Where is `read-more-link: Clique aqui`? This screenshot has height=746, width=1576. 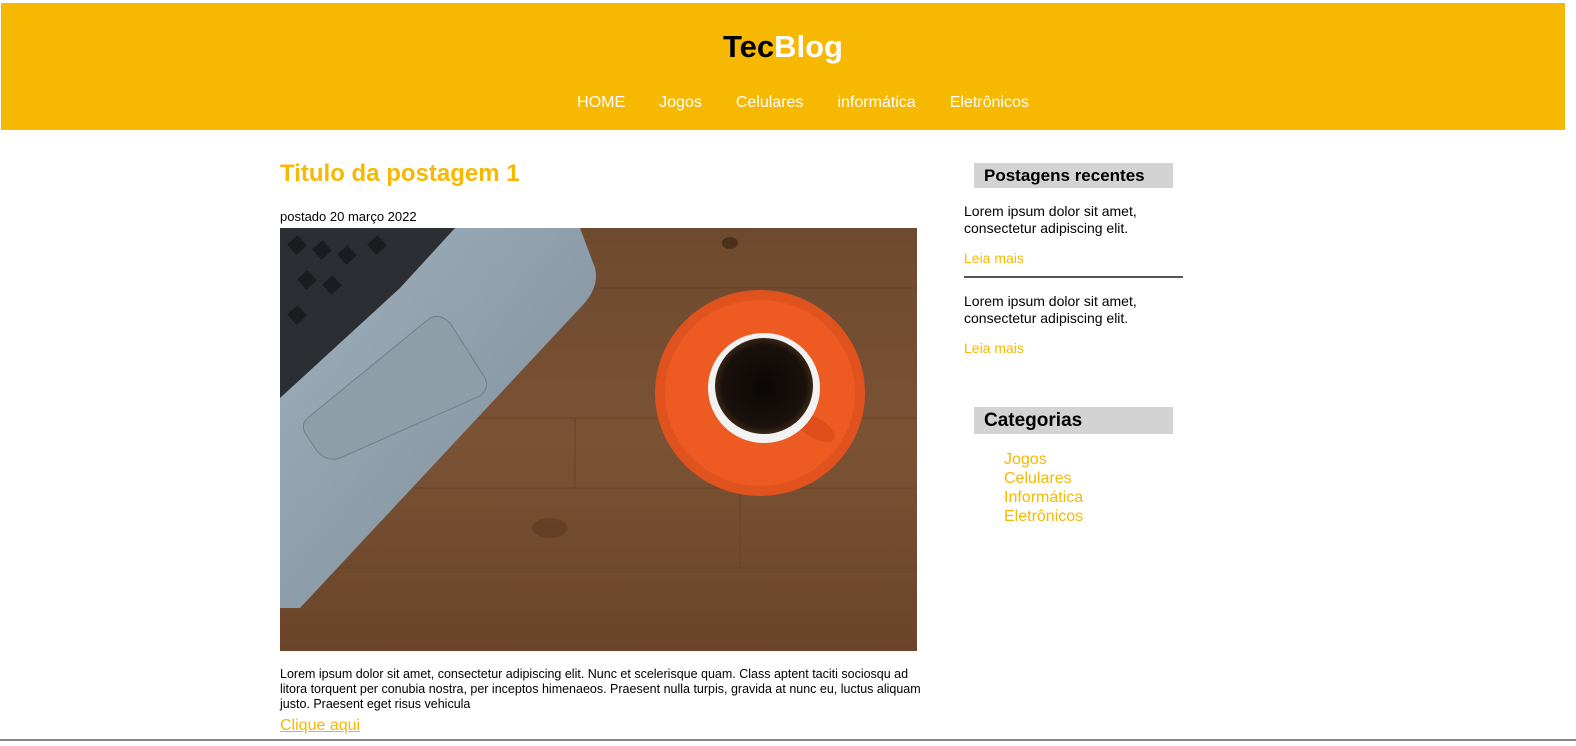 read-more-link: Clique aqui is located at coordinates (320, 726).